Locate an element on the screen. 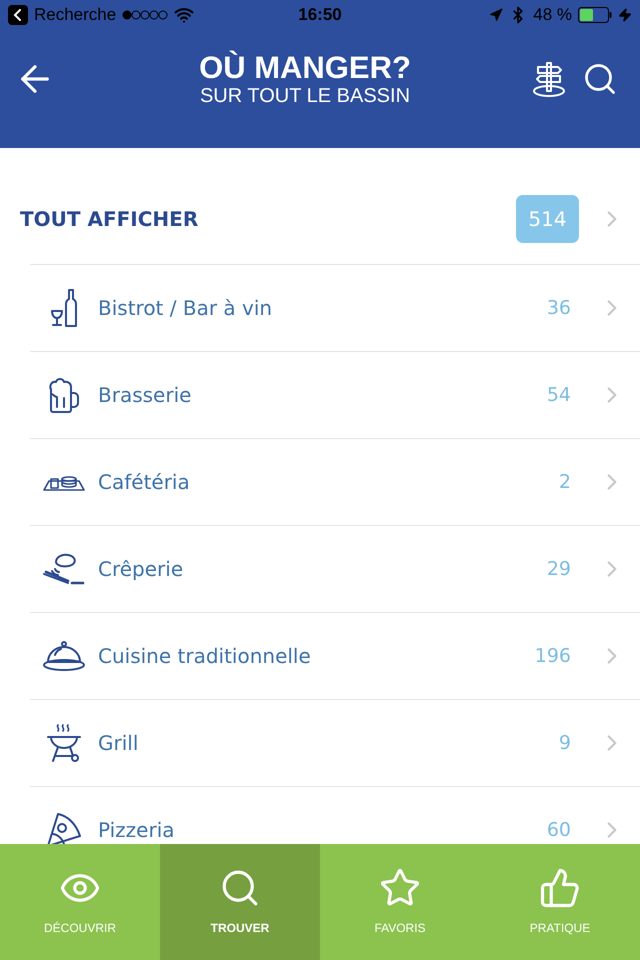 The width and height of the screenshot is (640, 960). search-icon is located at coordinates (600, 79).